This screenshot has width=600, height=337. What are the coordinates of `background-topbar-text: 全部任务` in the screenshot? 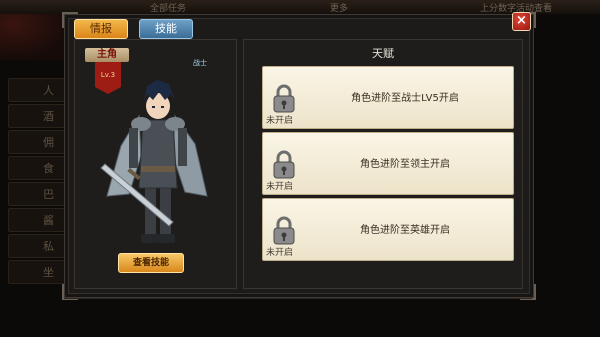 It's located at (168, 9).